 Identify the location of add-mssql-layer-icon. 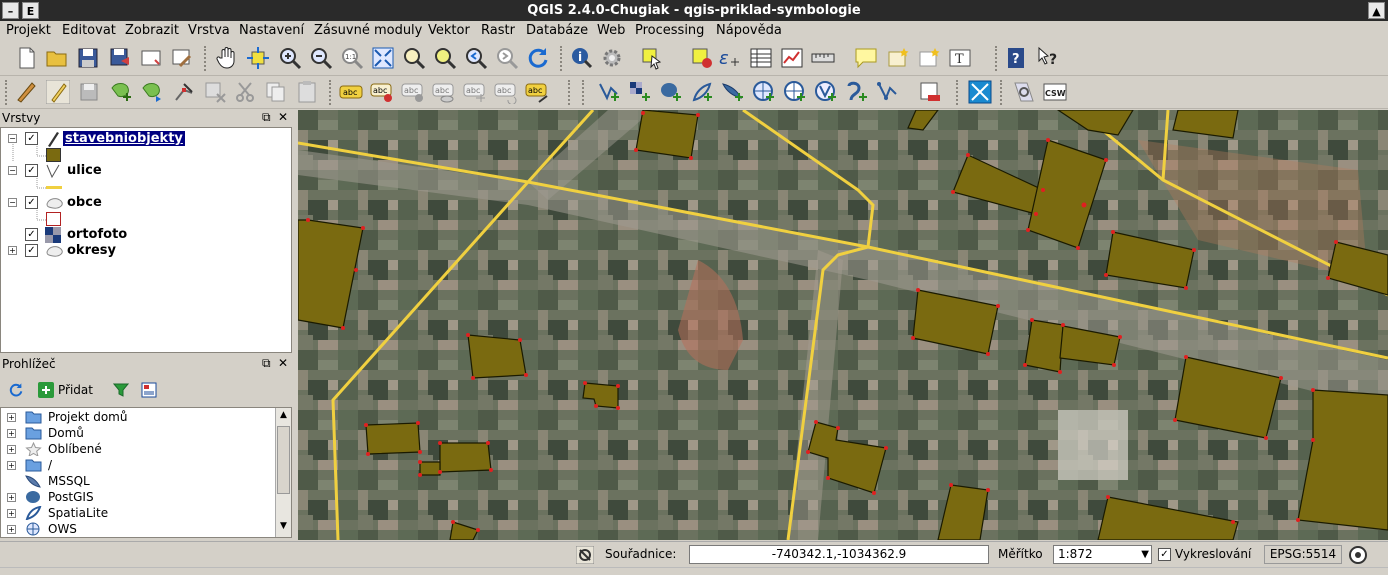
(733, 92).